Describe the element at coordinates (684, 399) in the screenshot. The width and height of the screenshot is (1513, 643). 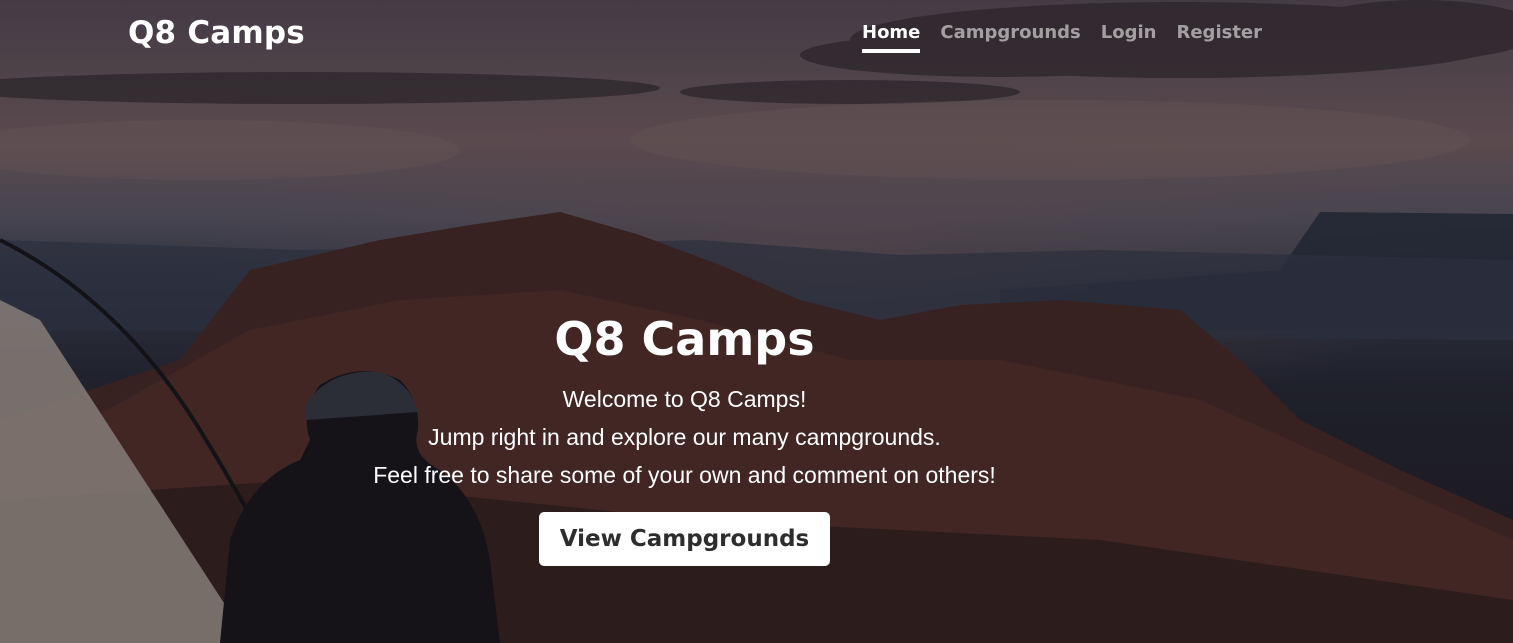
I see `hero-line-welcome: Welcome to Q8 Camps!` at that location.